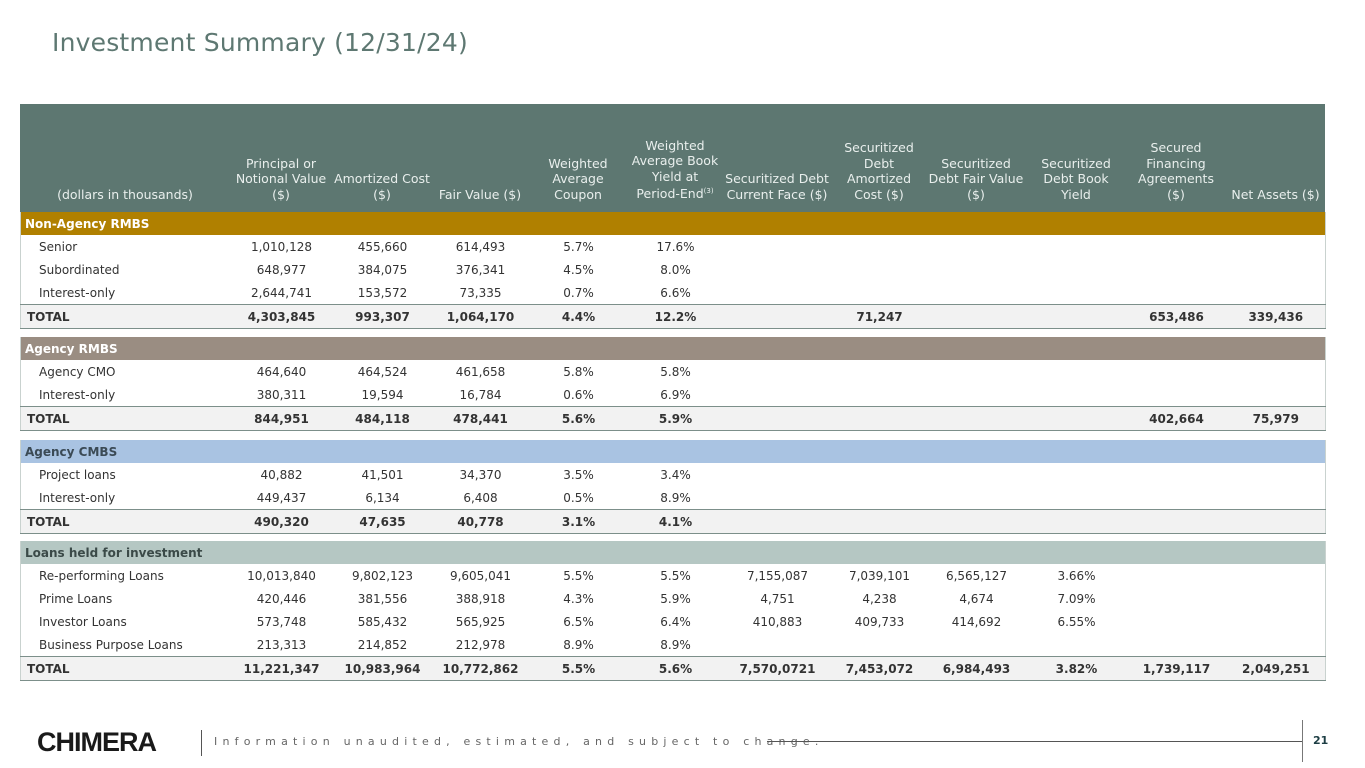 The height and width of the screenshot is (768, 1365). I want to click on table-cell: 6,984,493, so click(976, 668).